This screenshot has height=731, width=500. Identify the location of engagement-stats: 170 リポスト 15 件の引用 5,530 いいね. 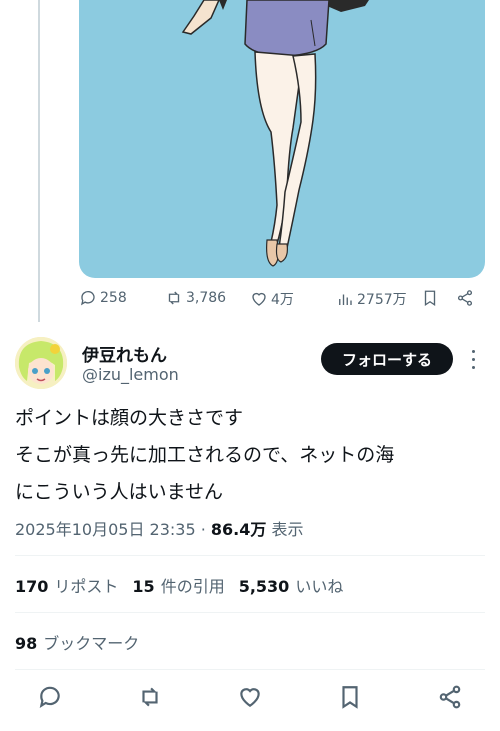
(179, 585).